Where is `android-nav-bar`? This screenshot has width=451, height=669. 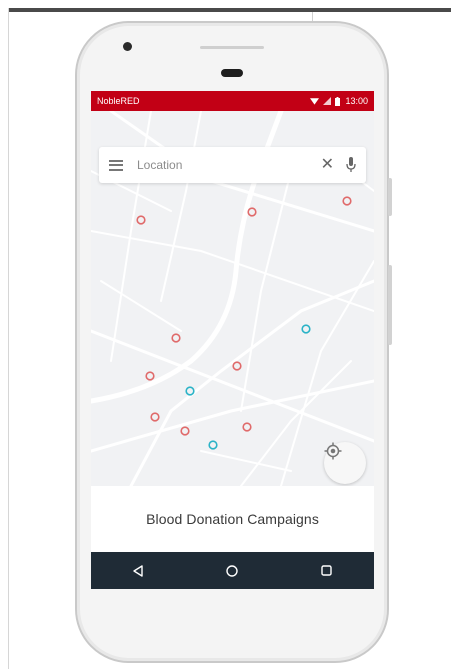
android-nav-bar is located at coordinates (232, 570).